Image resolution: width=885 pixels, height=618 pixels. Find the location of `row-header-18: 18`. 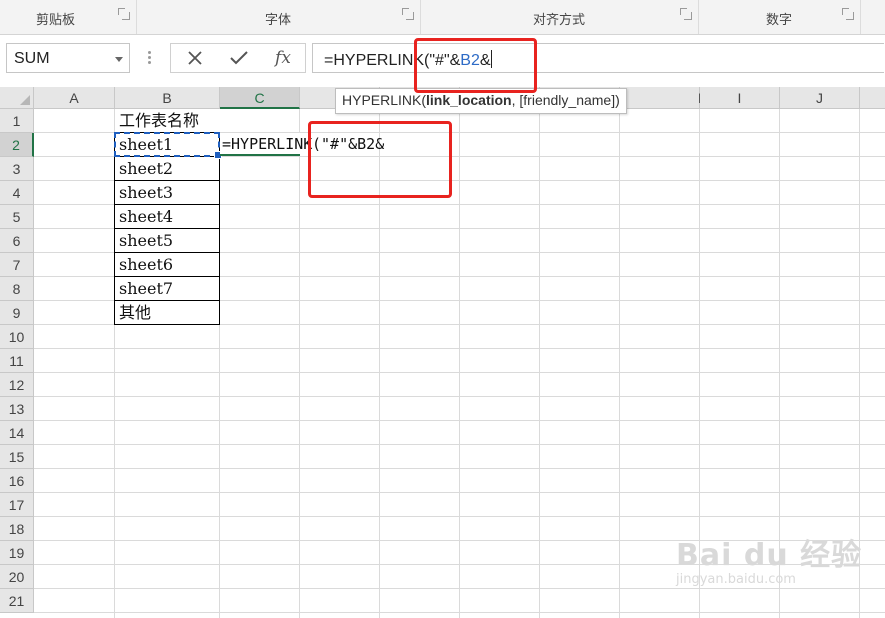

row-header-18: 18 is located at coordinates (17, 529).